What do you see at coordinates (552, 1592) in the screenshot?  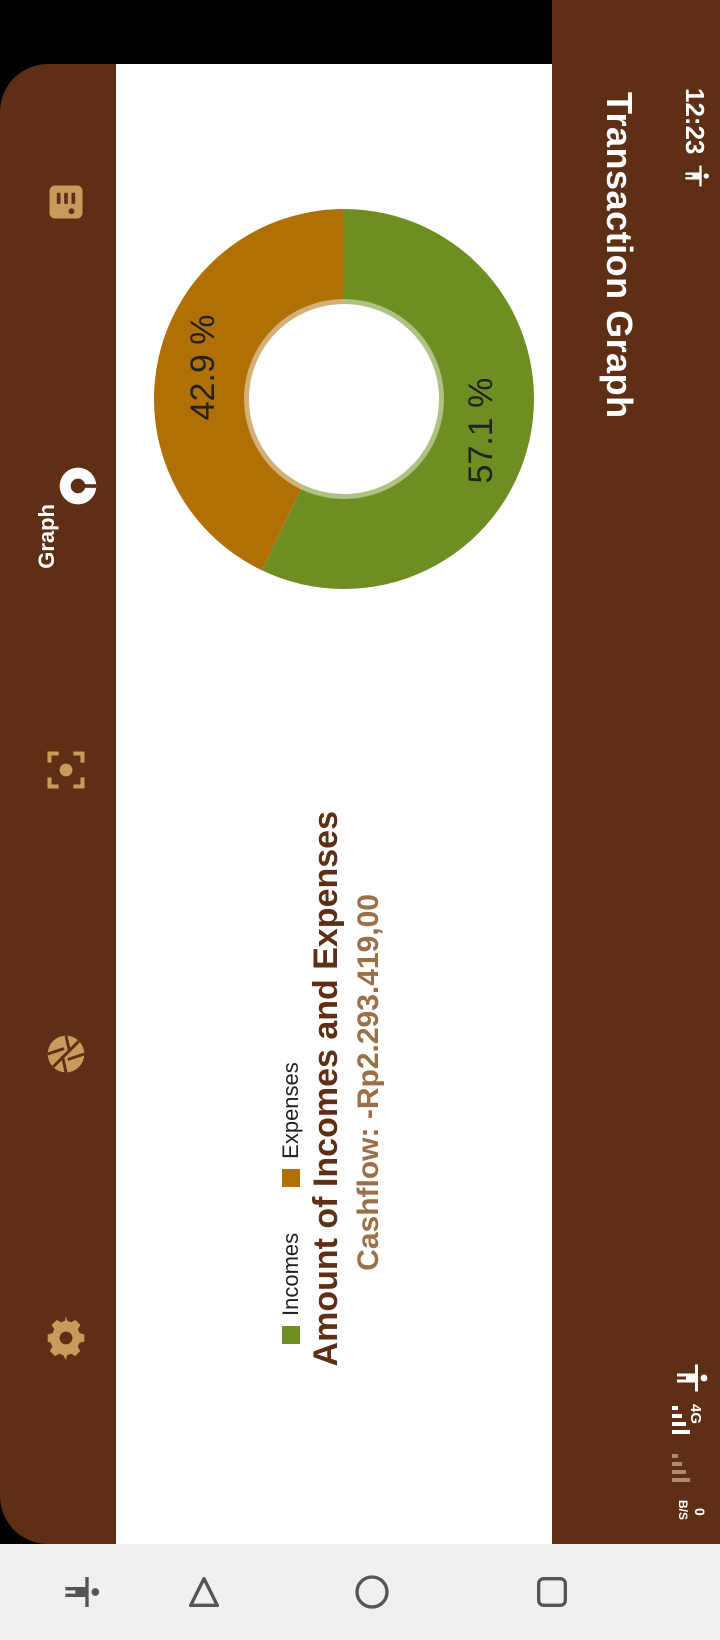 I see `recents-button` at bounding box center [552, 1592].